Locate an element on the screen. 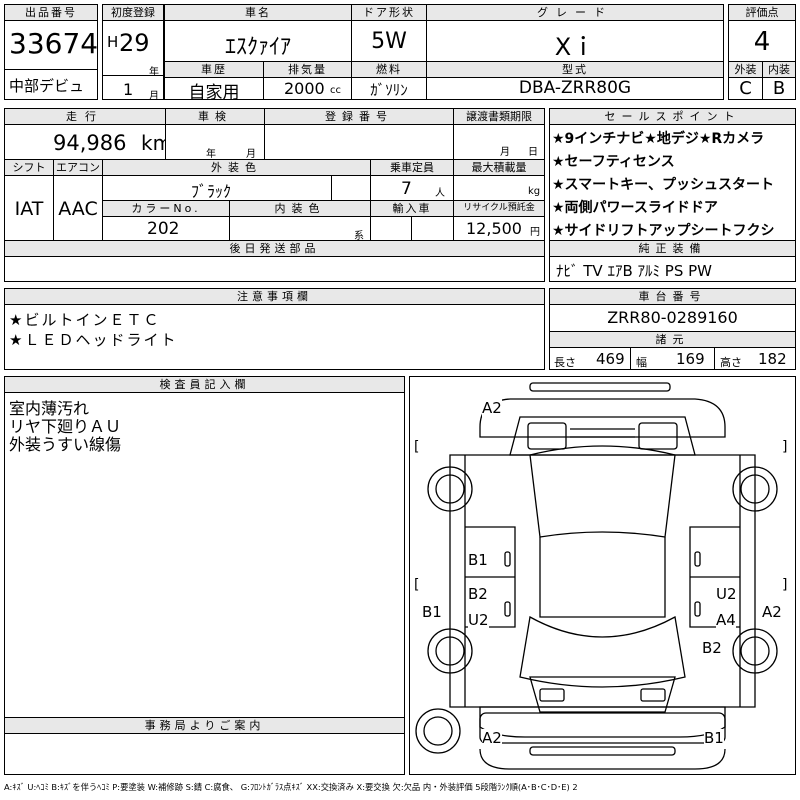 The width and height of the screenshot is (800, 800). score-box: 評価点 4 is located at coordinates (762, 33).